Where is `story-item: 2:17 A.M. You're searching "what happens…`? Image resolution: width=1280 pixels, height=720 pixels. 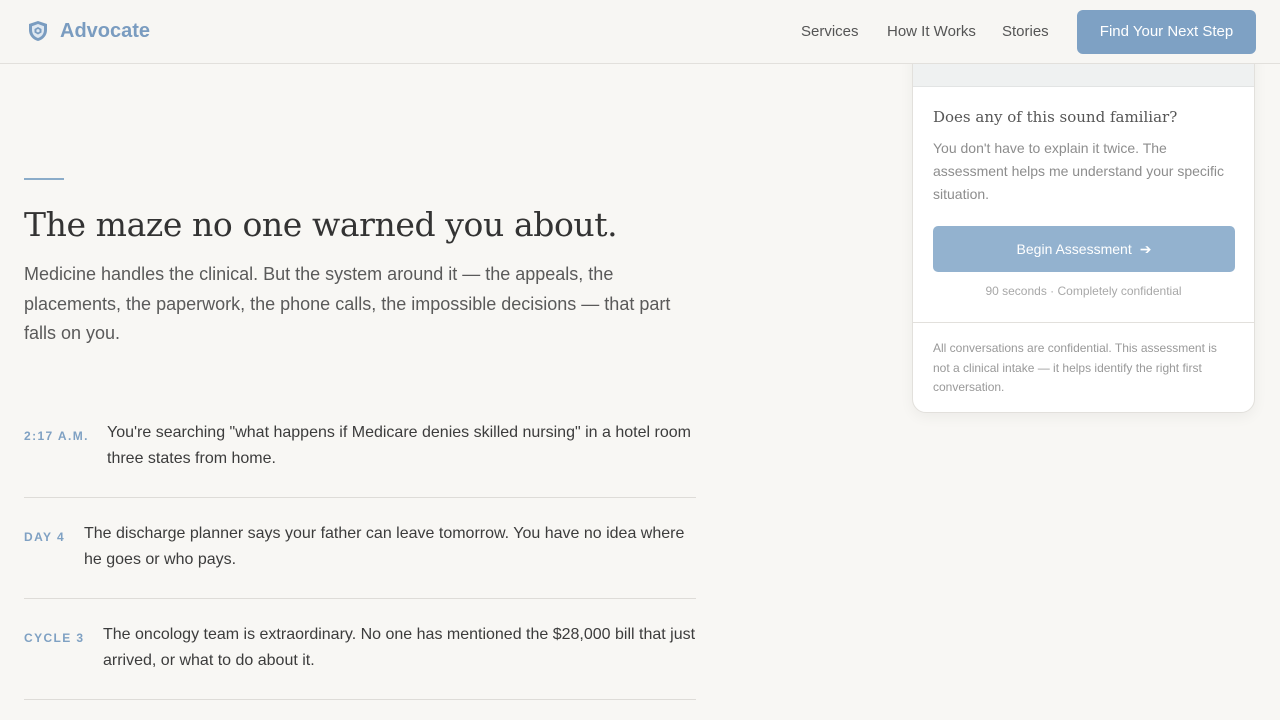 story-item: 2:17 A.M. You're searching "what happens… is located at coordinates (360, 454).